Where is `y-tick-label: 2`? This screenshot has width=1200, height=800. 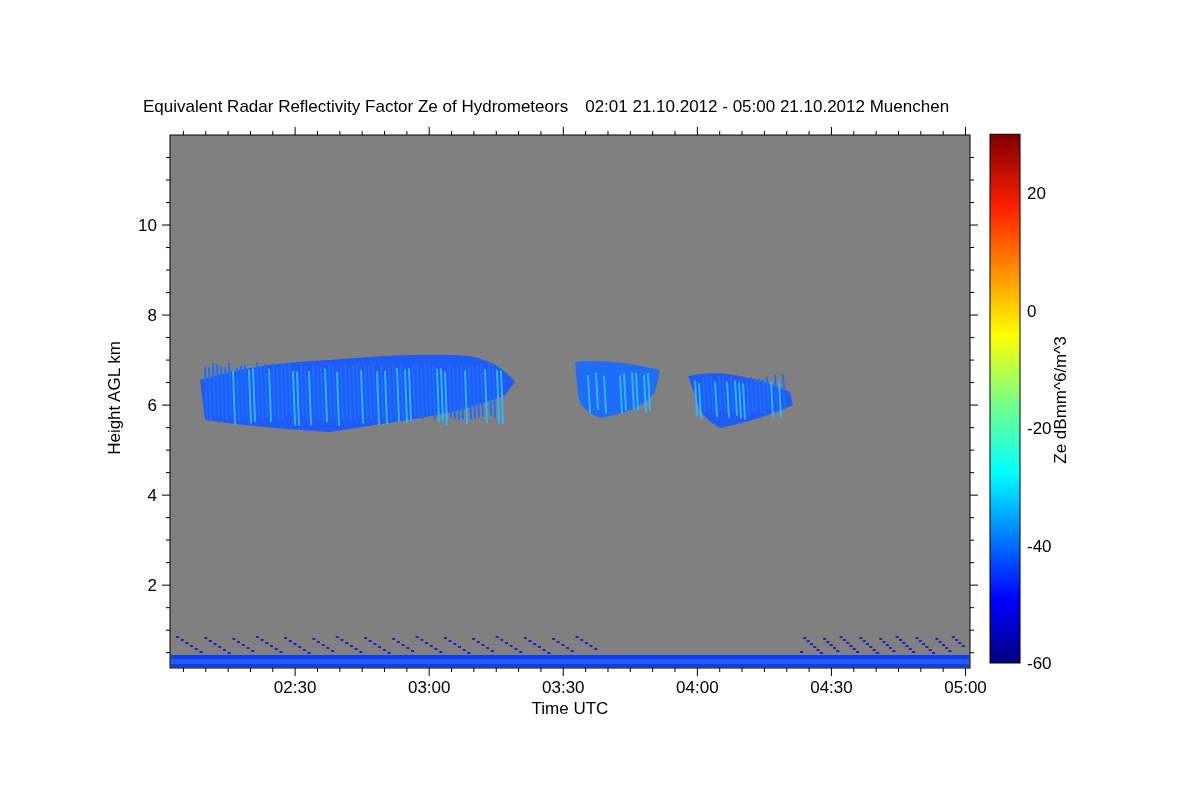
y-tick-label: 2 is located at coordinates (152, 586).